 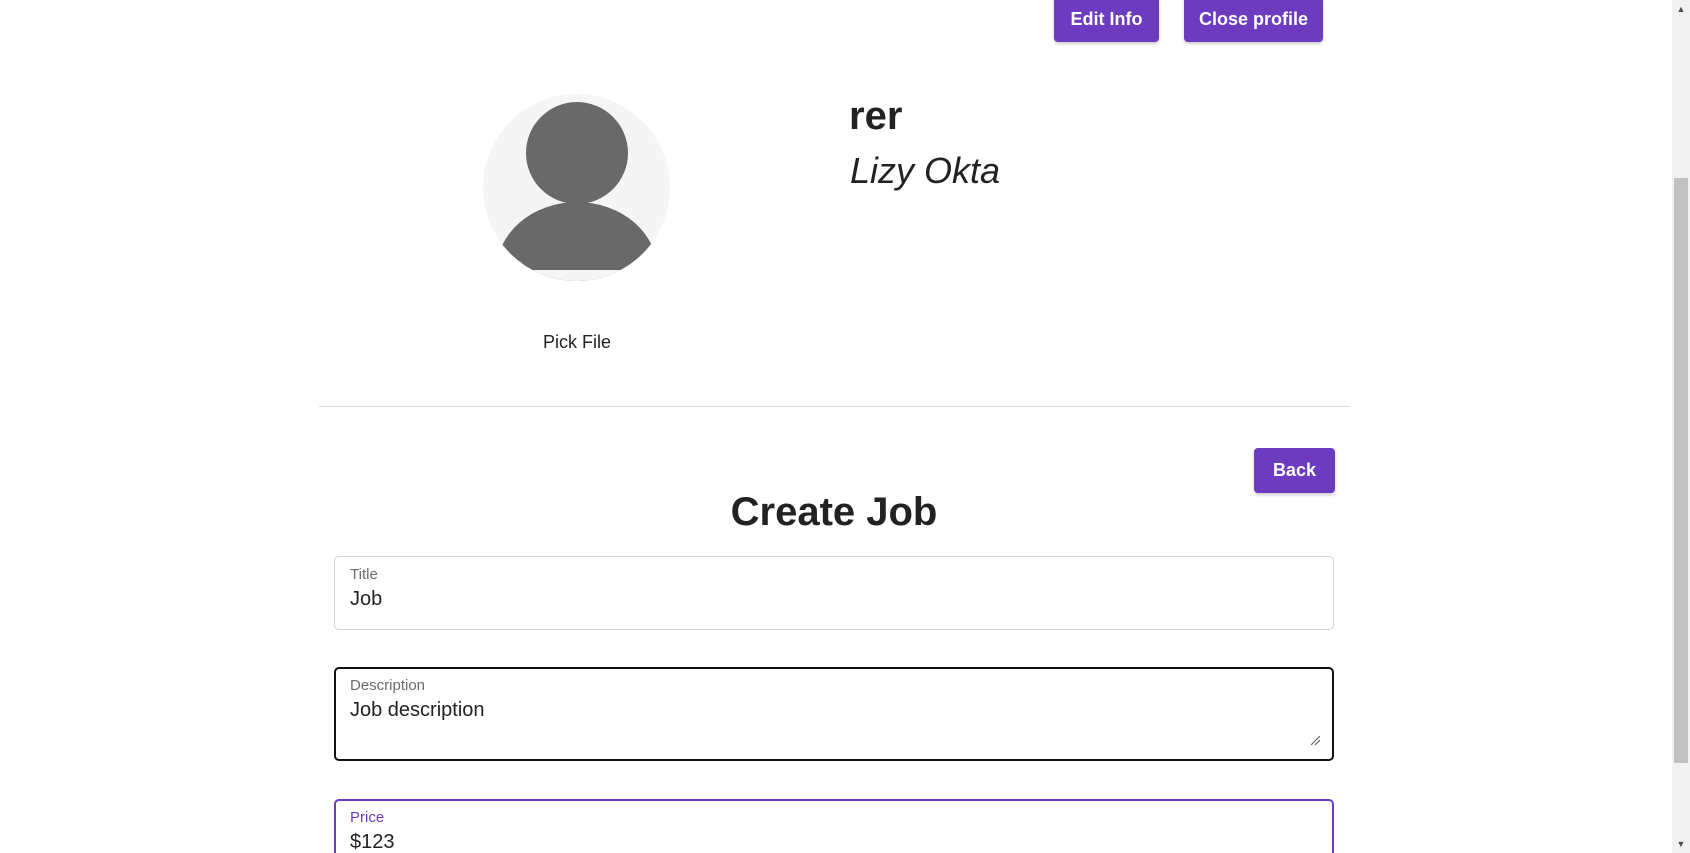 I want to click on description-field-label: Description, so click(x=388, y=685).